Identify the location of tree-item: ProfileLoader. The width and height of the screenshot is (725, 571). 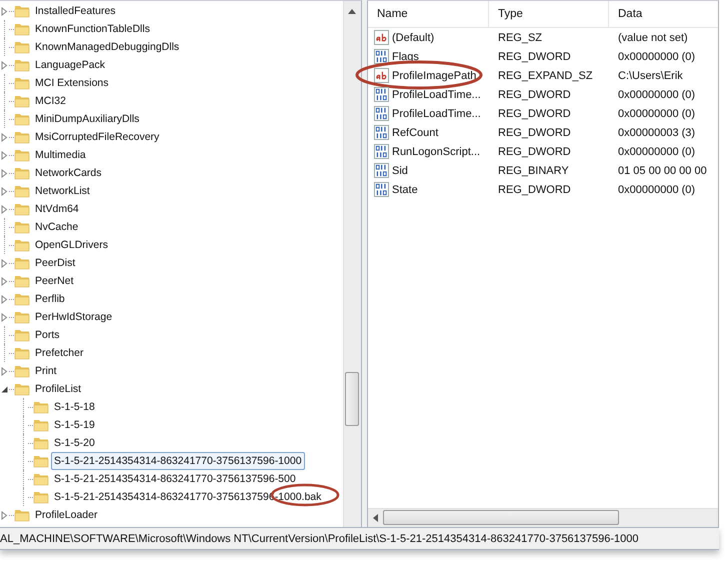
(66, 515).